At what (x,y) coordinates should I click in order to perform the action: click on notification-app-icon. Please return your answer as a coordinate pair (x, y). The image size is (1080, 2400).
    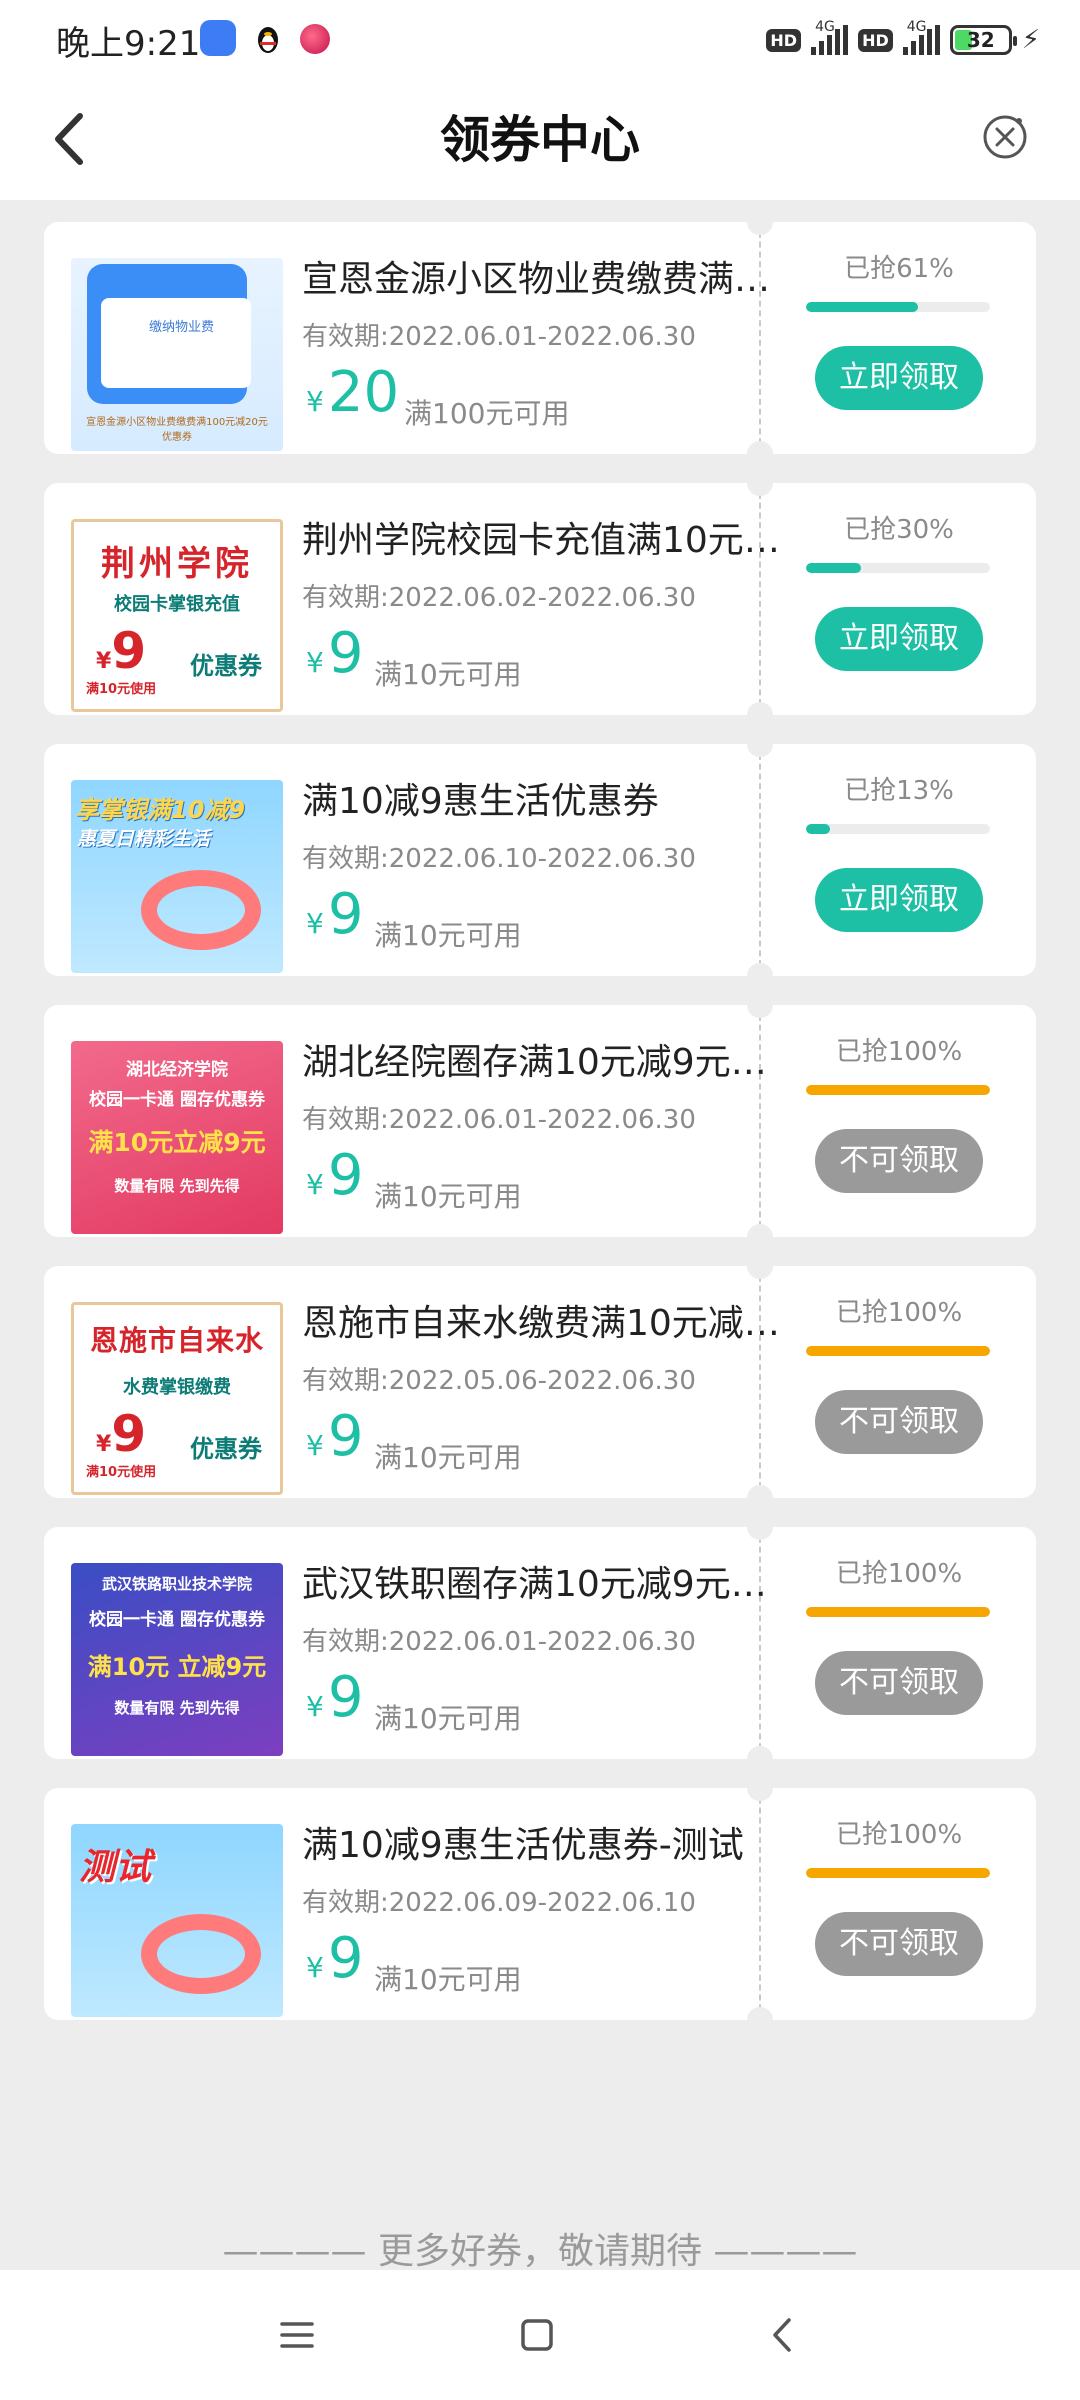
    Looking at the image, I should click on (315, 39).